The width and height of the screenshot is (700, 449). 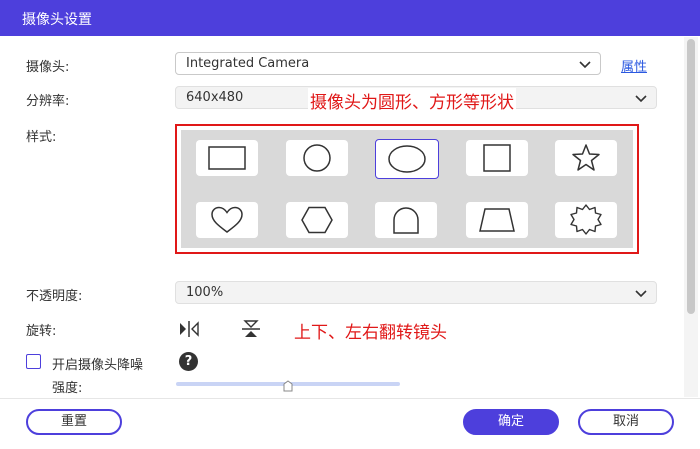 I want to click on shape-hexagon-button, so click(x=317, y=220).